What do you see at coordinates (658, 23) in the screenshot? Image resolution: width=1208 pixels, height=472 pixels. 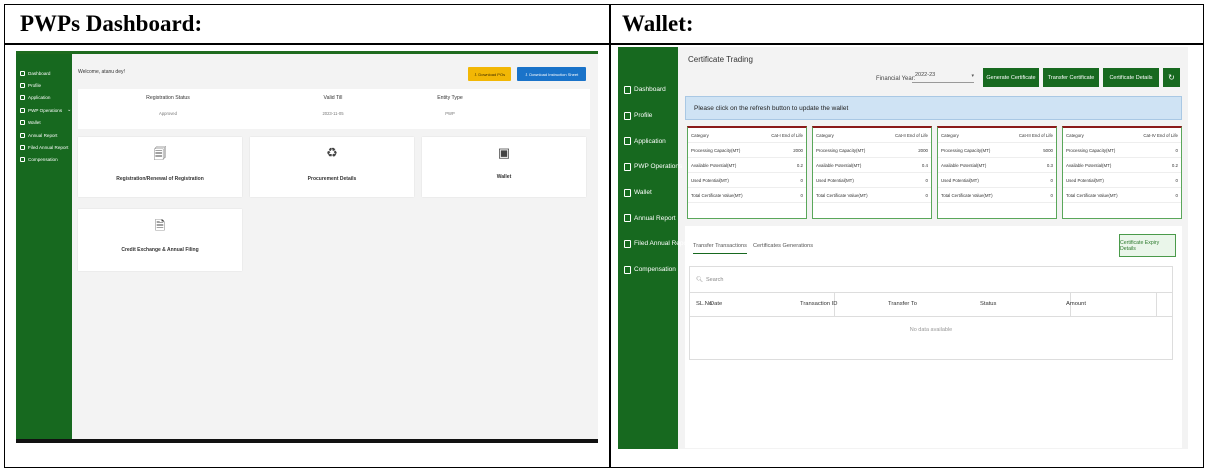 I see `heading-wallet: Wallet:` at bounding box center [658, 23].